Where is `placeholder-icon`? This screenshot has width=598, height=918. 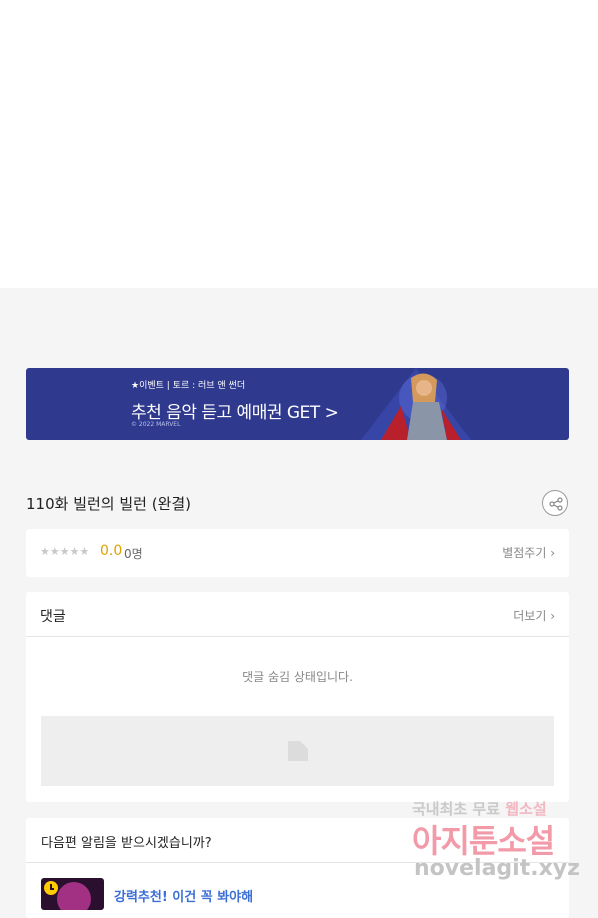 placeholder-icon is located at coordinates (298, 751).